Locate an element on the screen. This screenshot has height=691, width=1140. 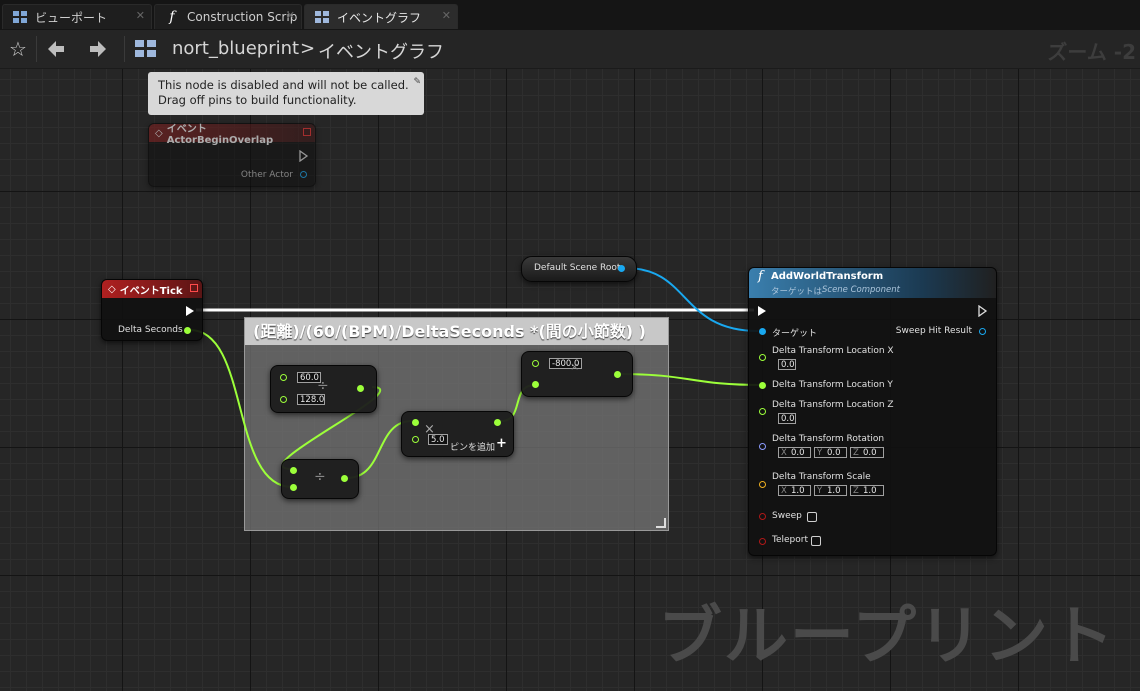
loc-x-value: 0.0 is located at coordinates (787, 364).